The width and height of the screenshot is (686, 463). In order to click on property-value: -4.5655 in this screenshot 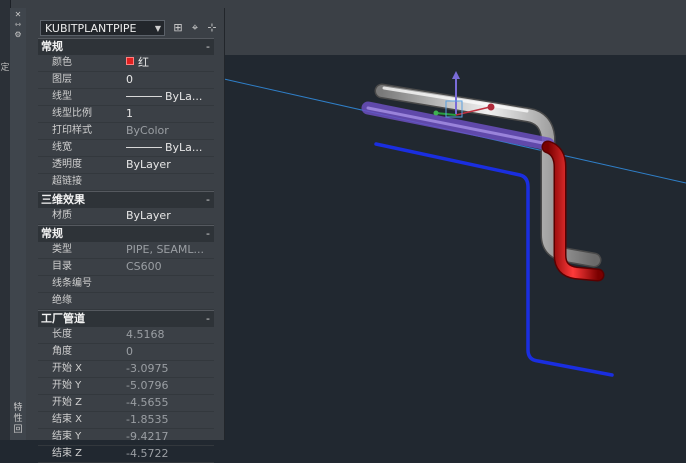, I will do `click(170, 403)`.